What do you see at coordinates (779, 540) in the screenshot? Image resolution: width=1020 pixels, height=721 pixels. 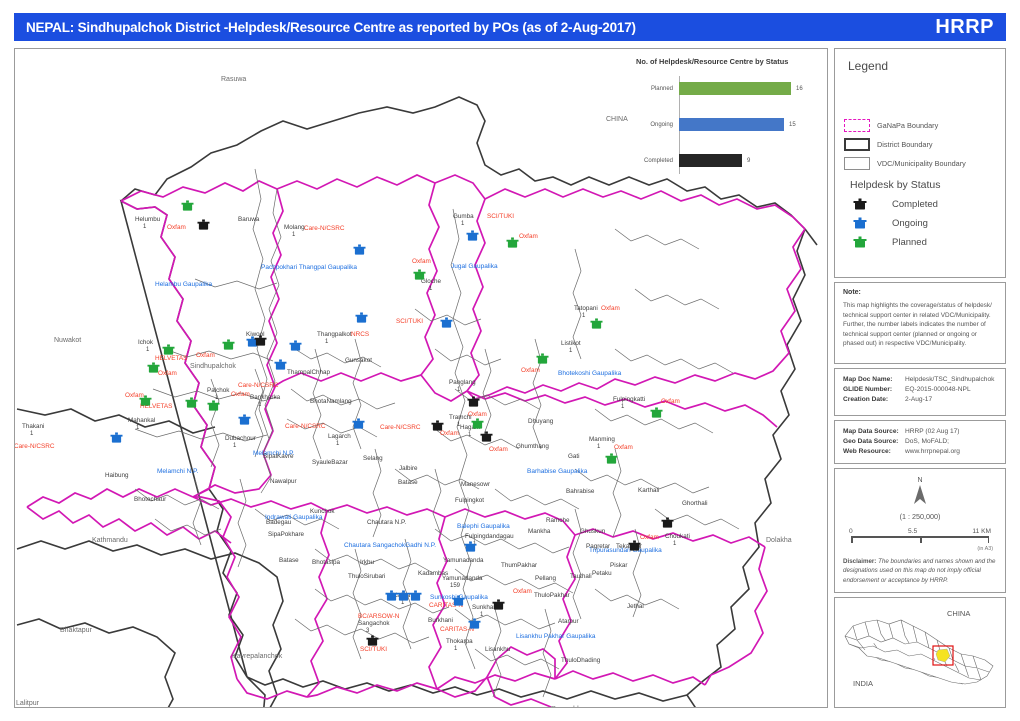 I see `district-label: Dolakha` at bounding box center [779, 540].